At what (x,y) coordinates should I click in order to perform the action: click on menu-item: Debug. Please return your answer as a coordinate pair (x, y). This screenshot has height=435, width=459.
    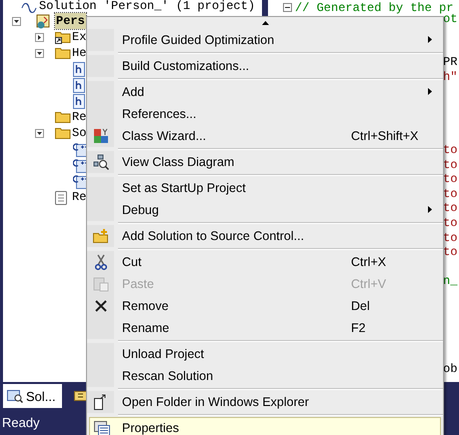
    Looking at the image, I should click on (265, 210).